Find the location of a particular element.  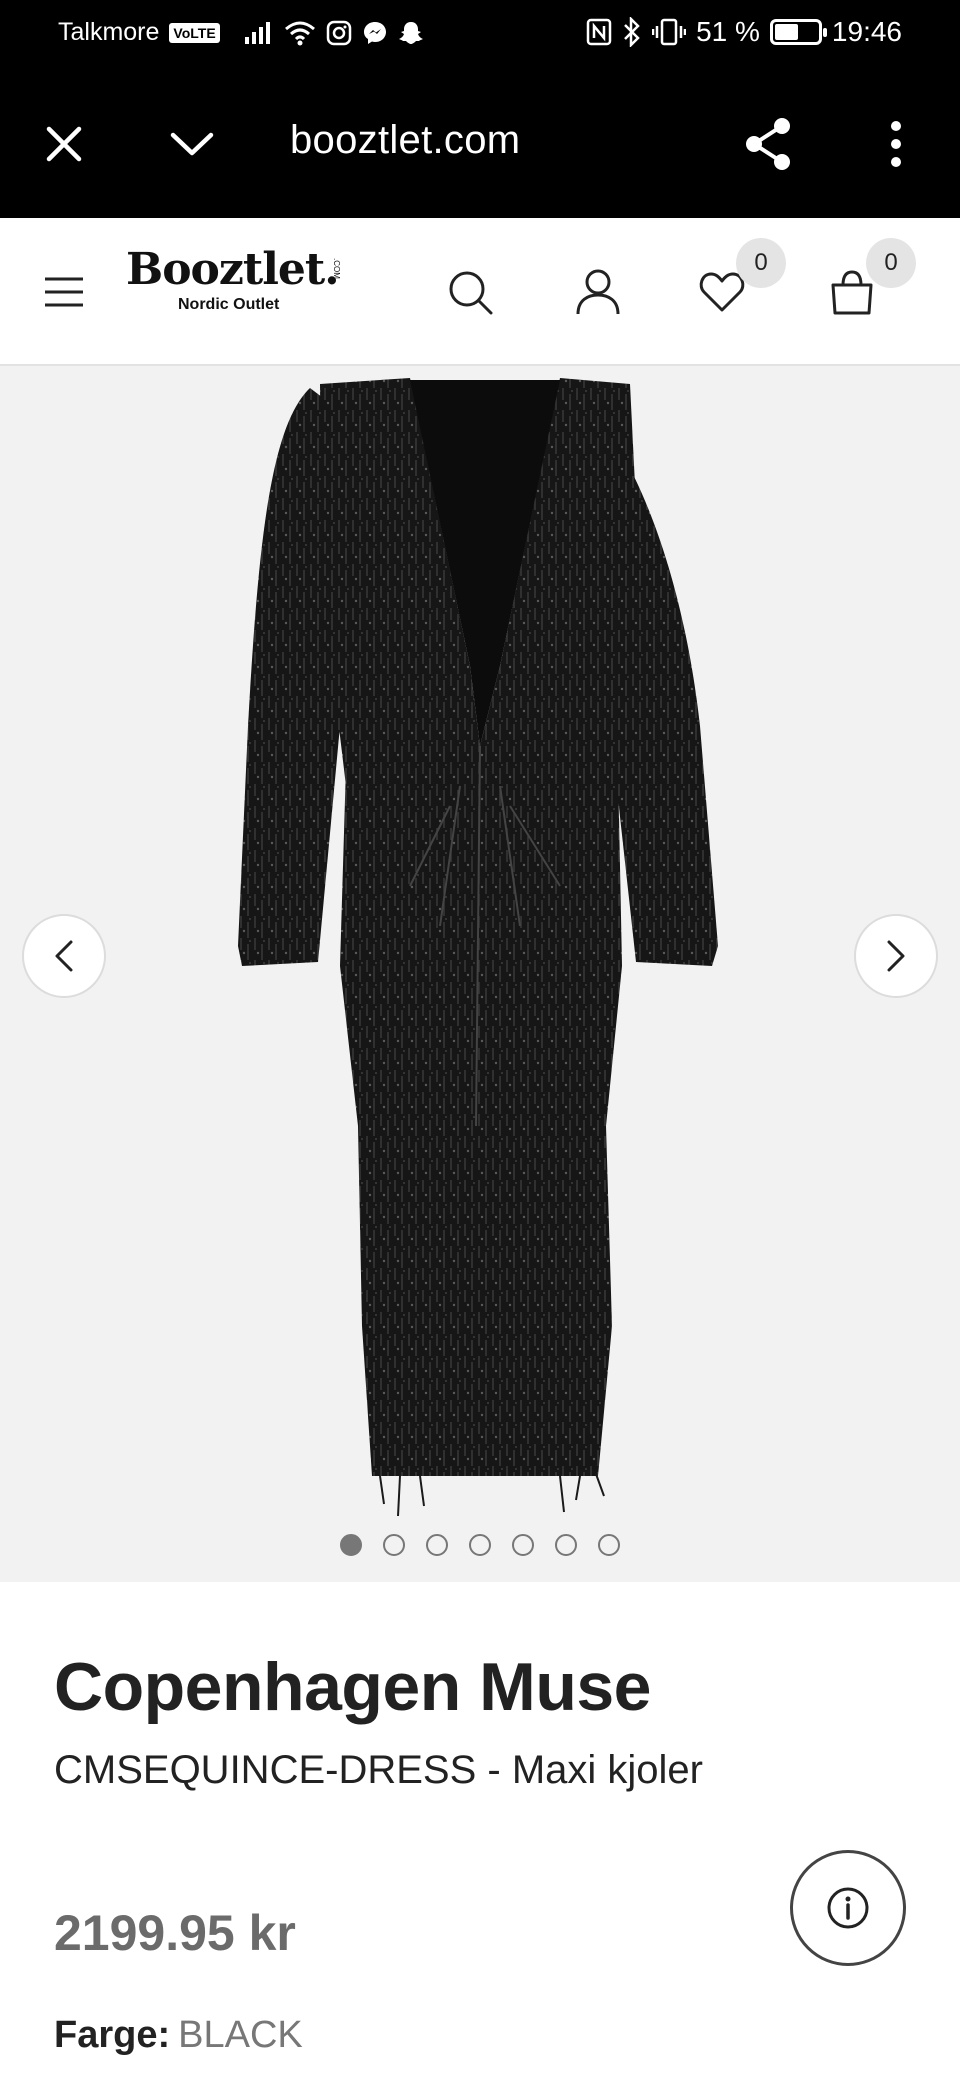

snapchat-icon is located at coordinates (410, 32).